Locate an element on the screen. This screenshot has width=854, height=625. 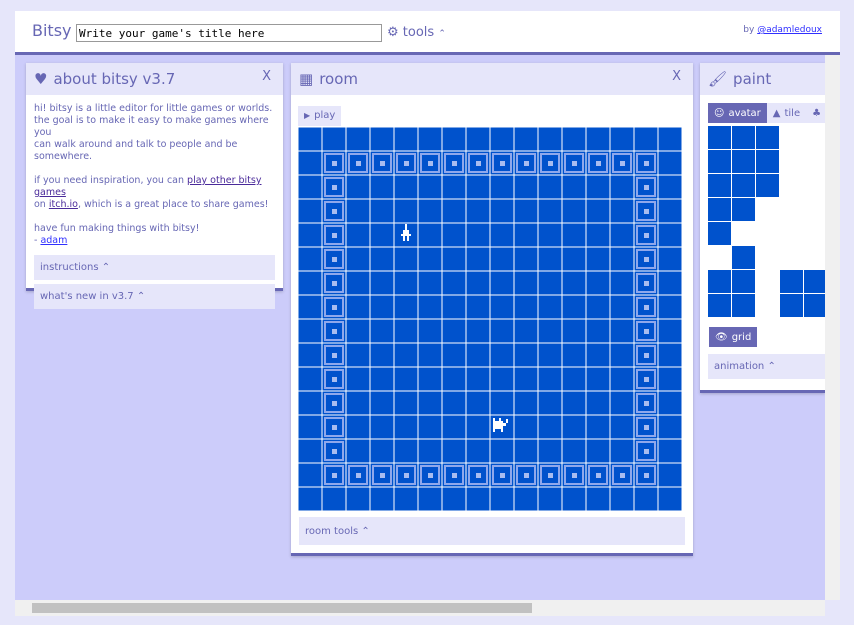
about-line: , which is a great place to share games! is located at coordinates (173, 204).